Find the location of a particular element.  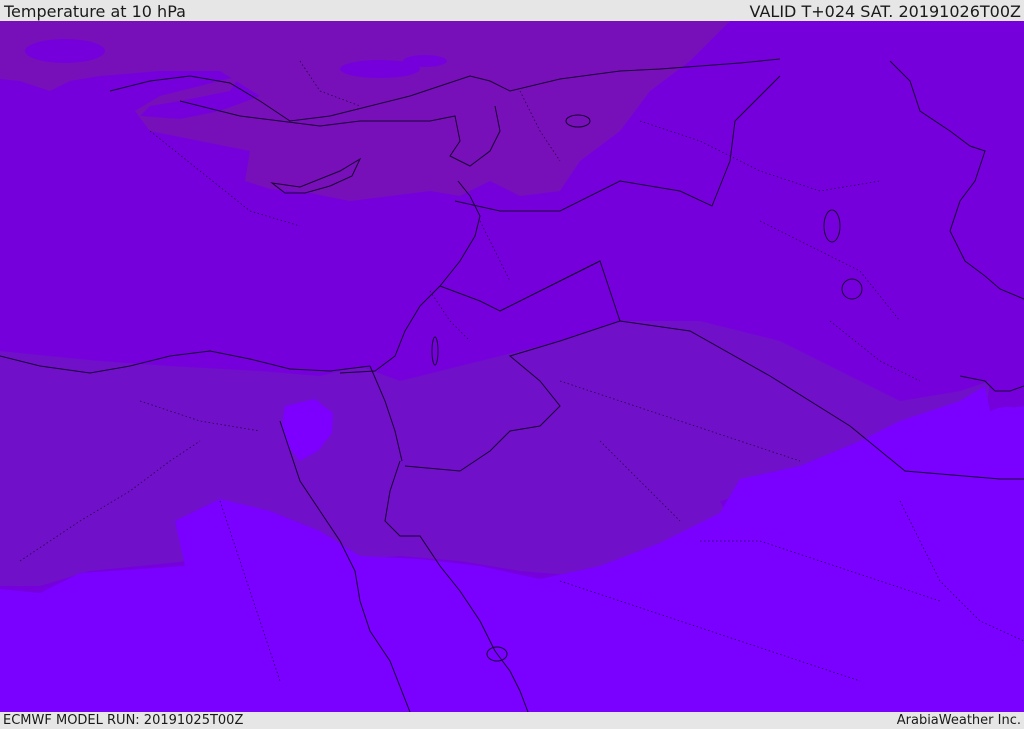

model-run: ECMWF MODEL RUN: 20191025T00Z is located at coordinates (123, 720).